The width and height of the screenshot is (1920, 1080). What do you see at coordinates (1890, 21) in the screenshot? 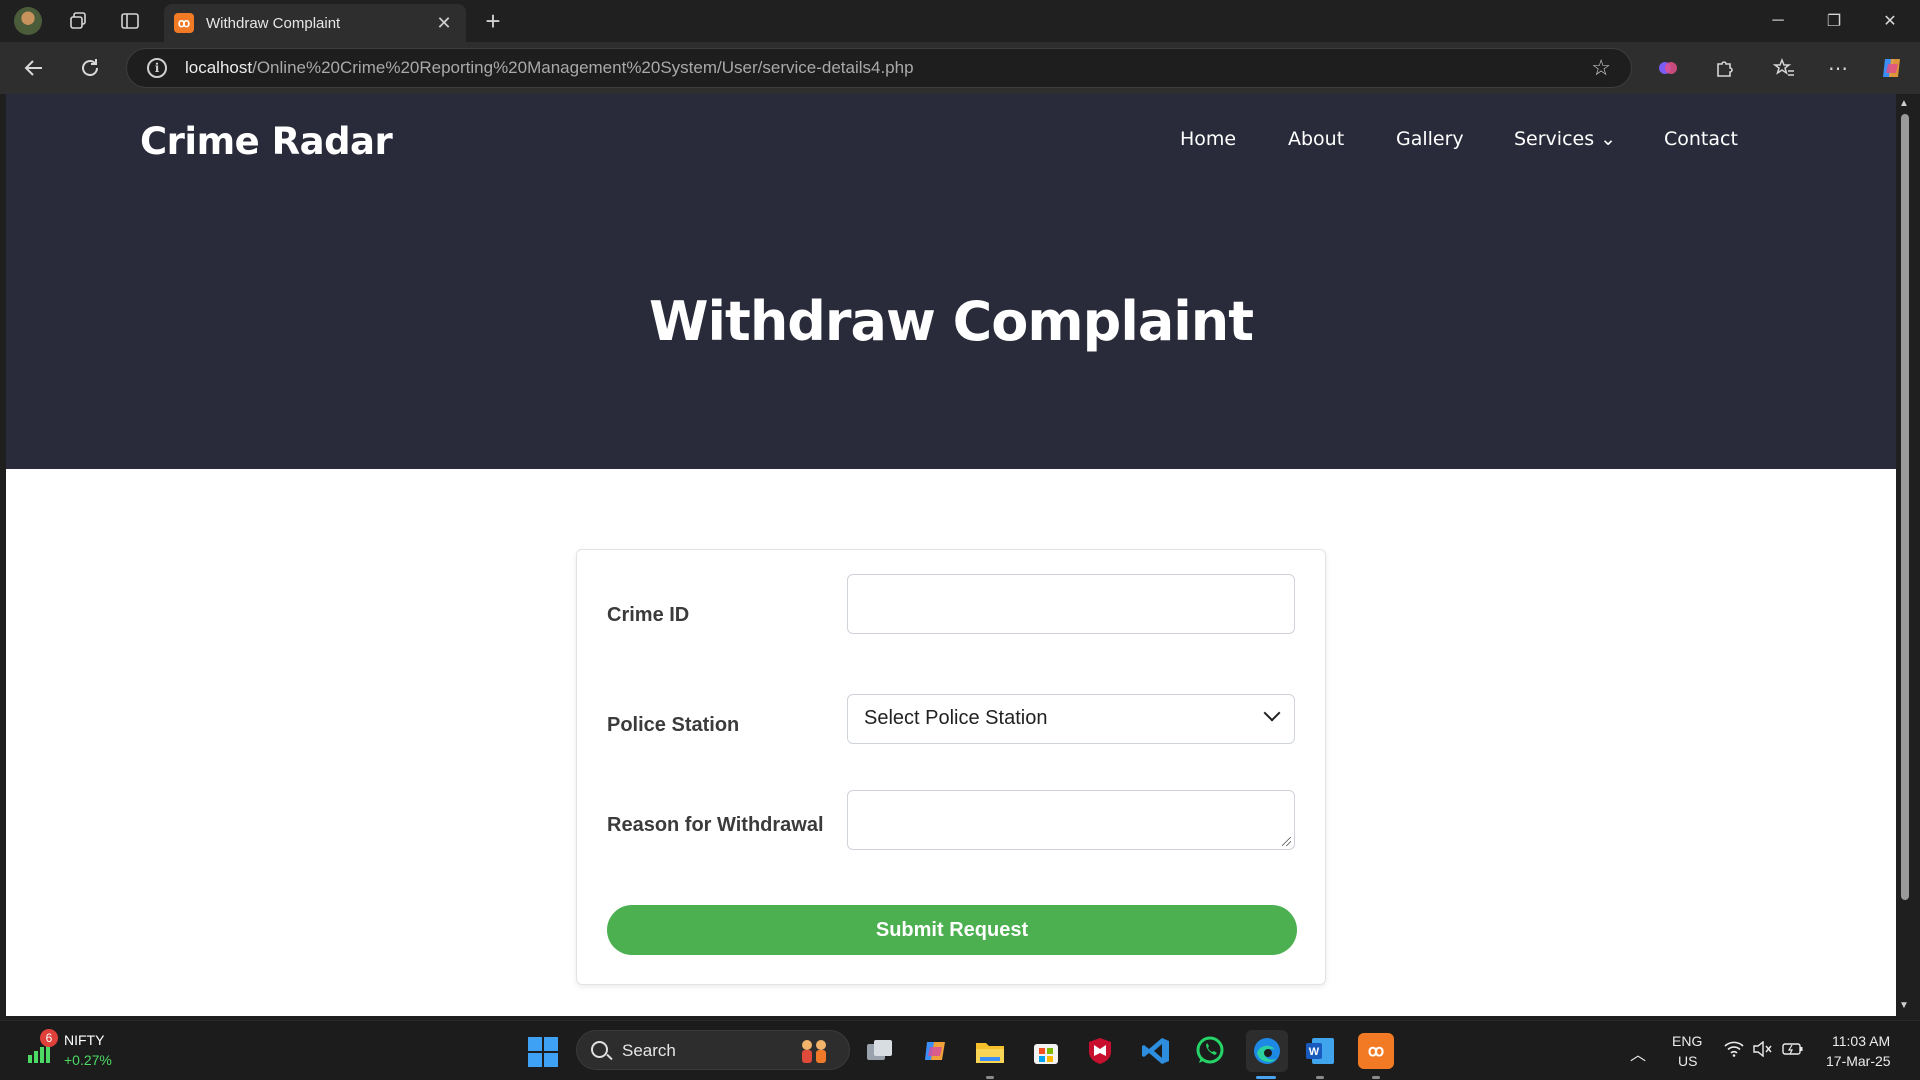
I see `window-close-button: ✕` at bounding box center [1890, 21].